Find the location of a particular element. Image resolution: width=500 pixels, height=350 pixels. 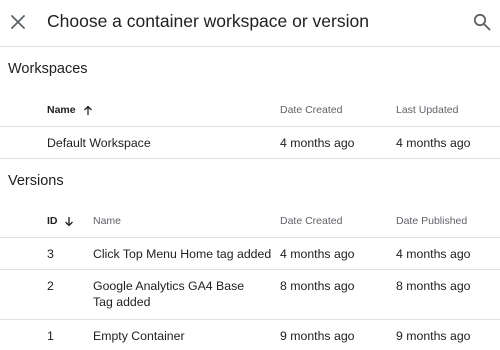

workspace-last-updated: 4 months ago is located at coordinates (433, 143).